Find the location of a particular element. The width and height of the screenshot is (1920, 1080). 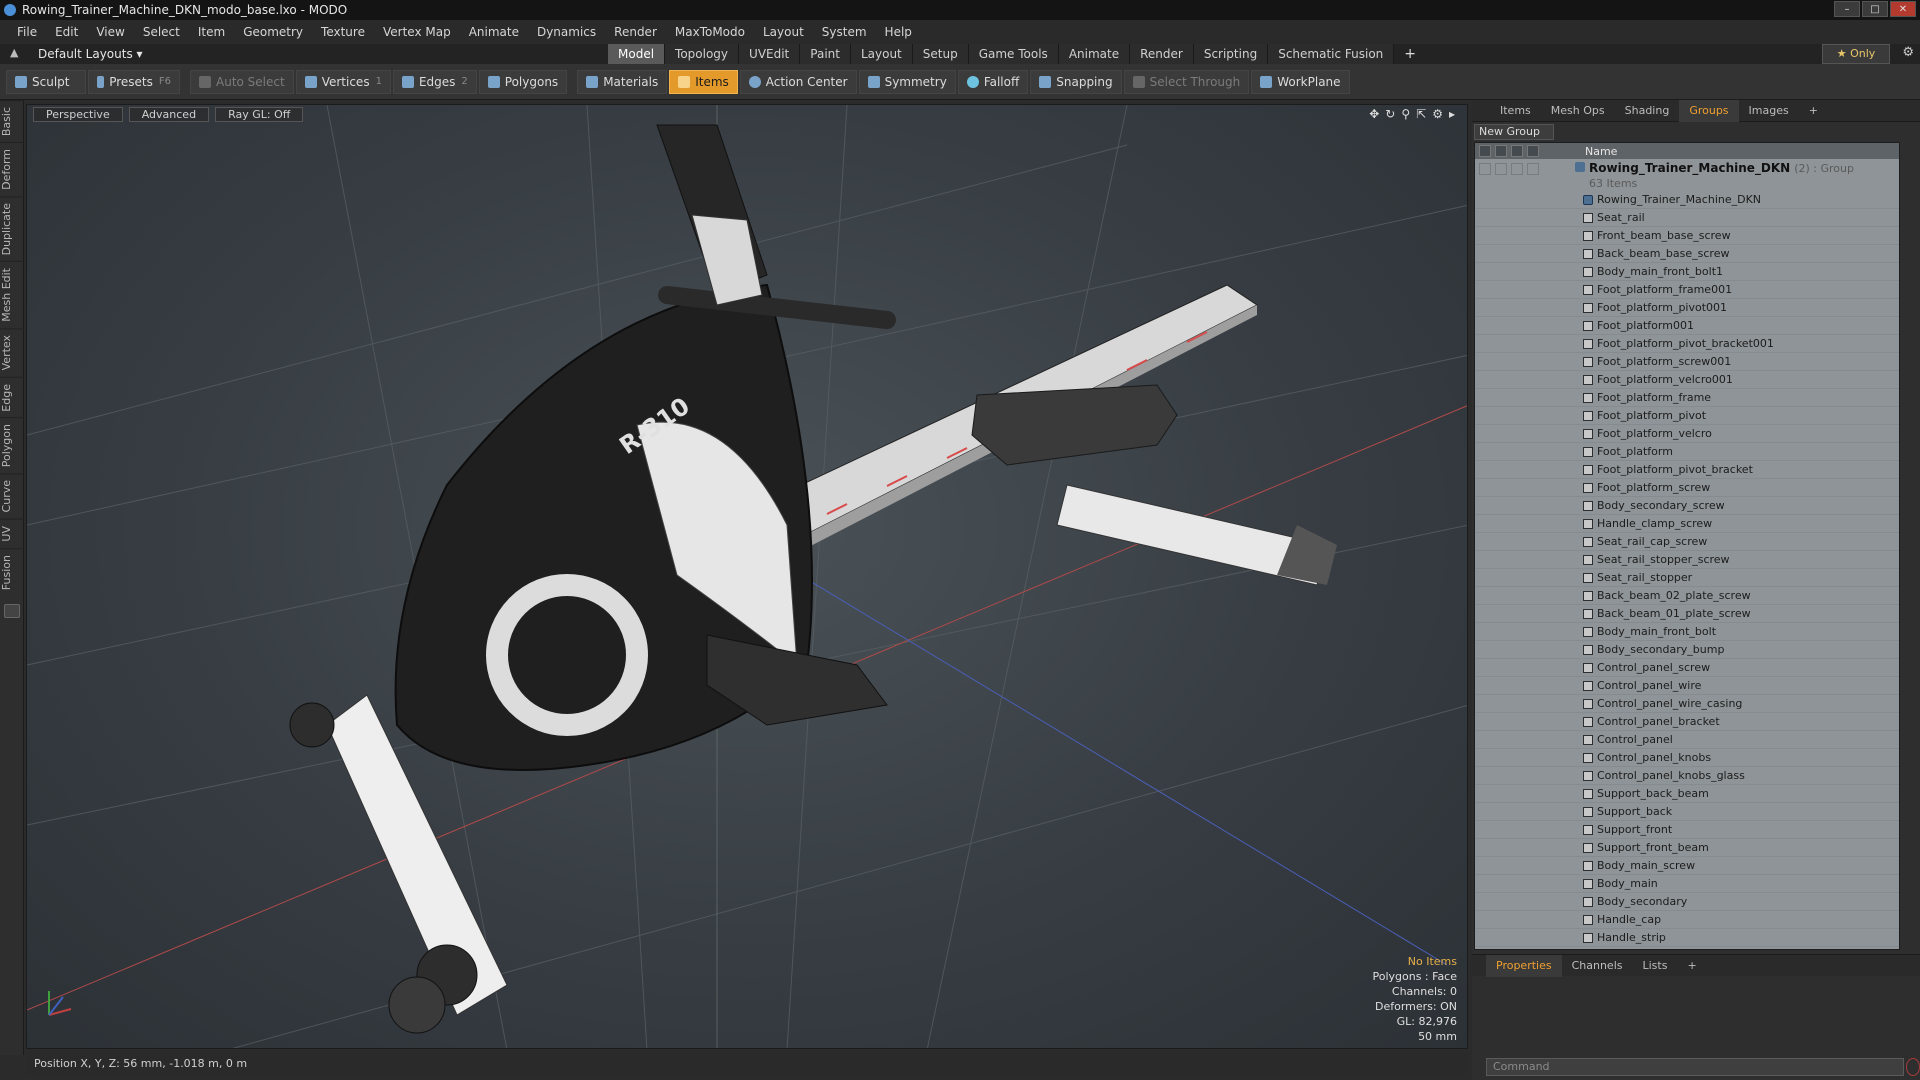

list-item: Back_beam_base_screw is located at coordinates (1687, 254).